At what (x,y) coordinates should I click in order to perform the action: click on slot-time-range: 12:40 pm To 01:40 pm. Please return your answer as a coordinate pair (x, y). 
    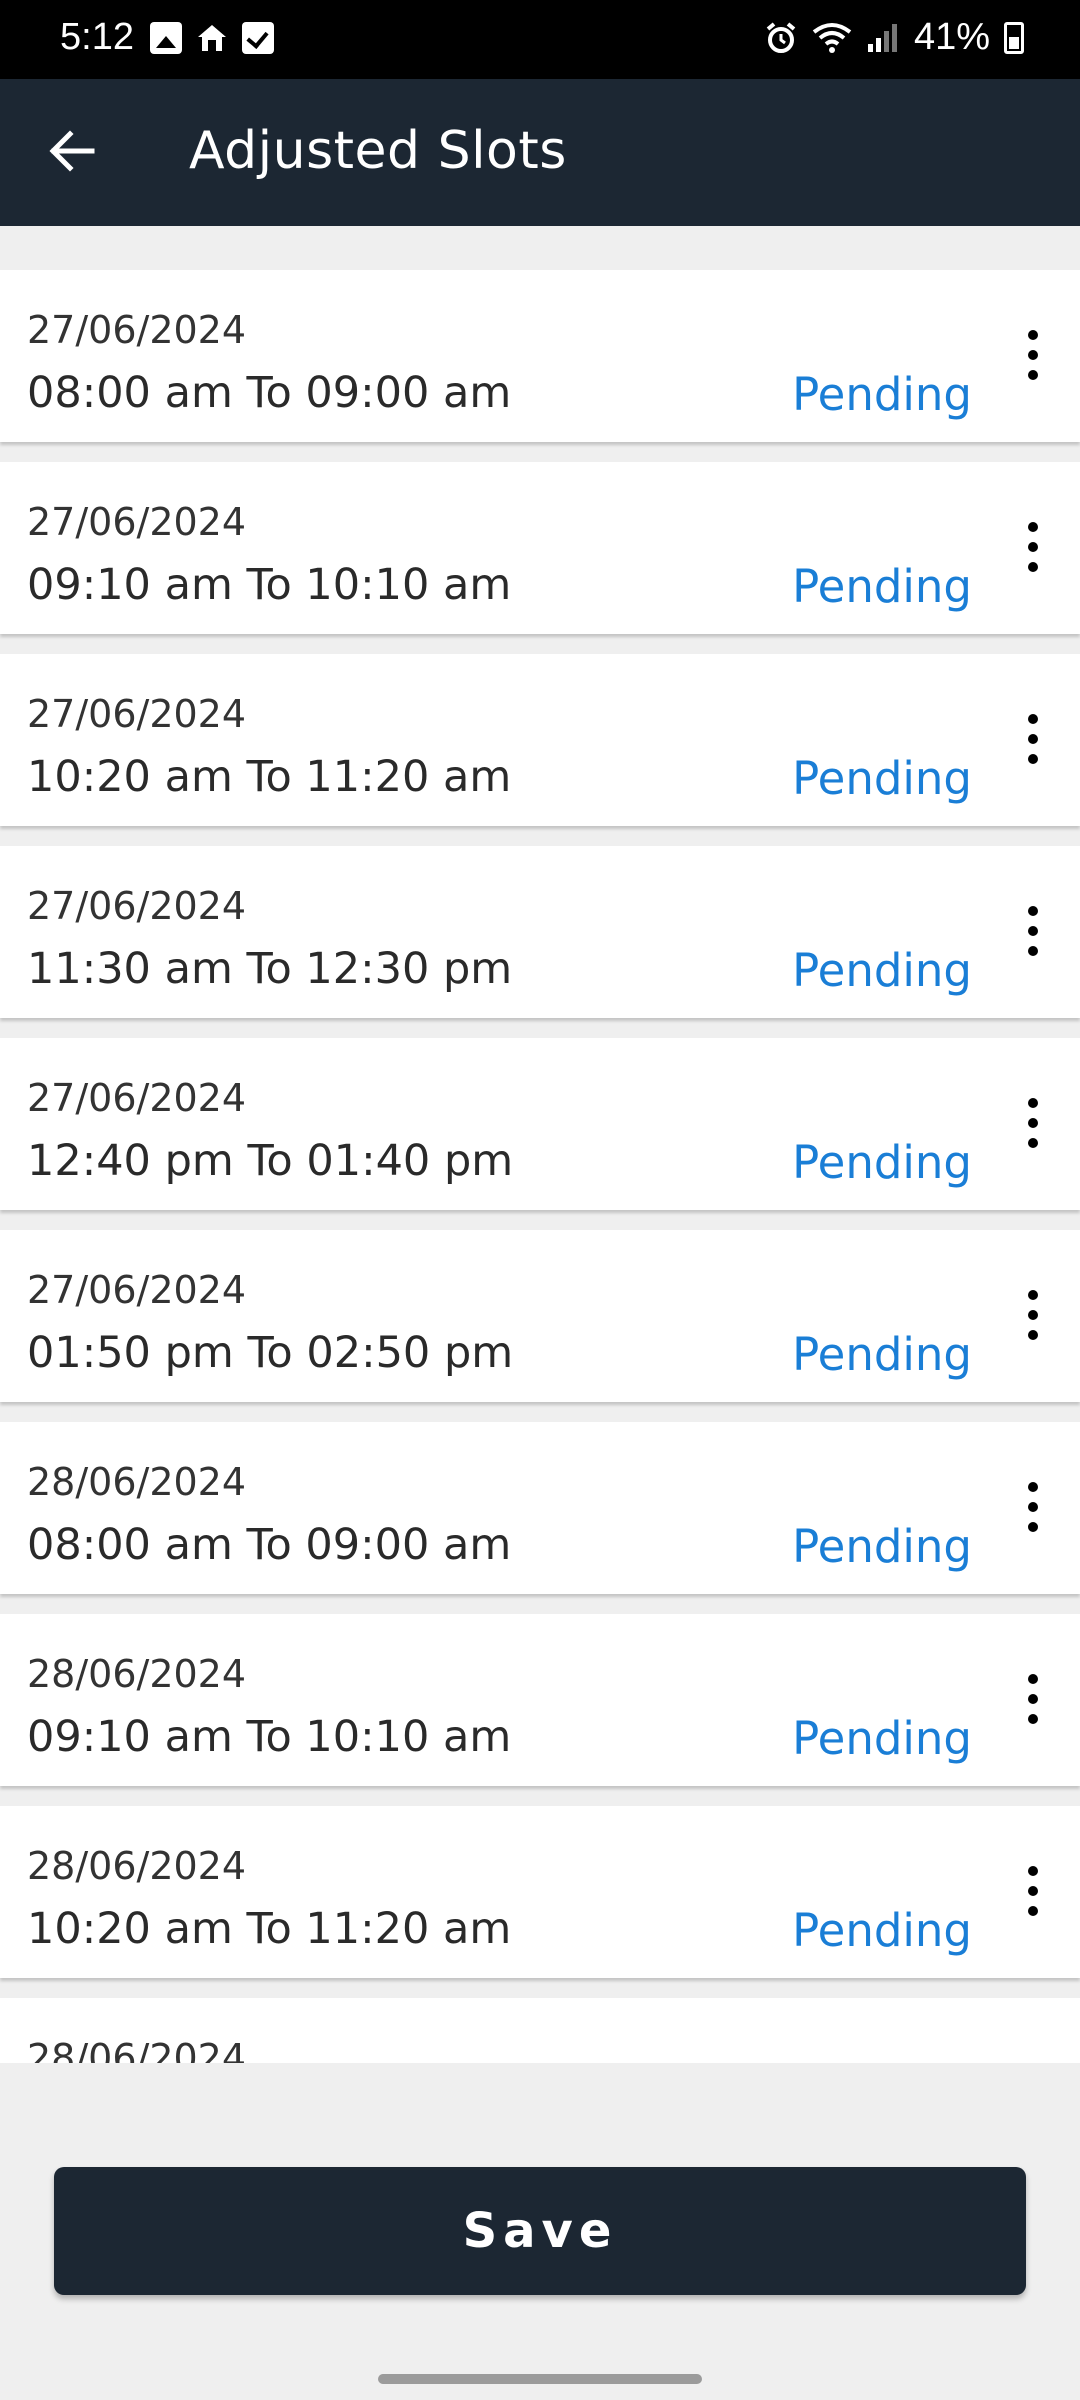
    Looking at the image, I should click on (270, 1161).